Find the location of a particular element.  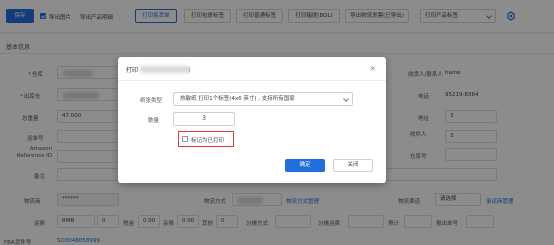

confirm-button: 确定 is located at coordinates (305, 165).